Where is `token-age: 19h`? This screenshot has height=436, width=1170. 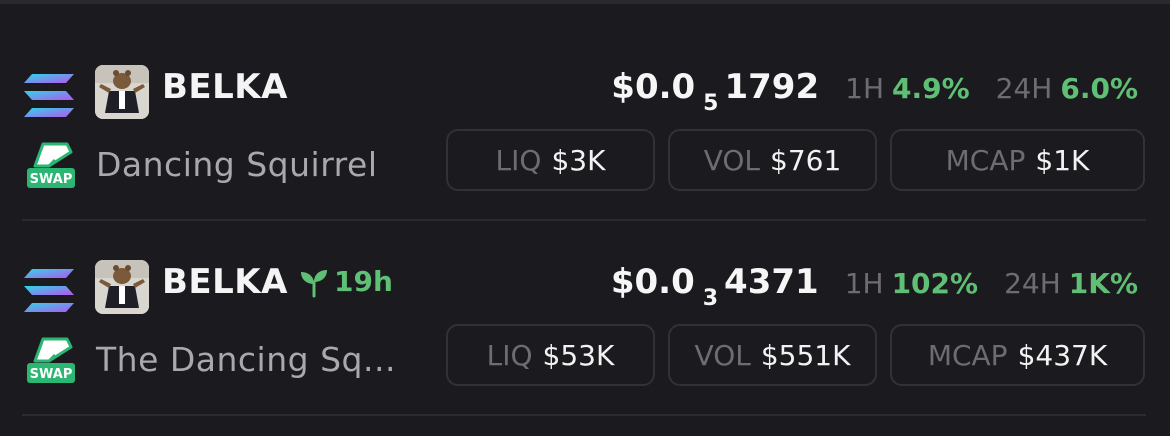 token-age: 19h is located at coordinates (345, 281).